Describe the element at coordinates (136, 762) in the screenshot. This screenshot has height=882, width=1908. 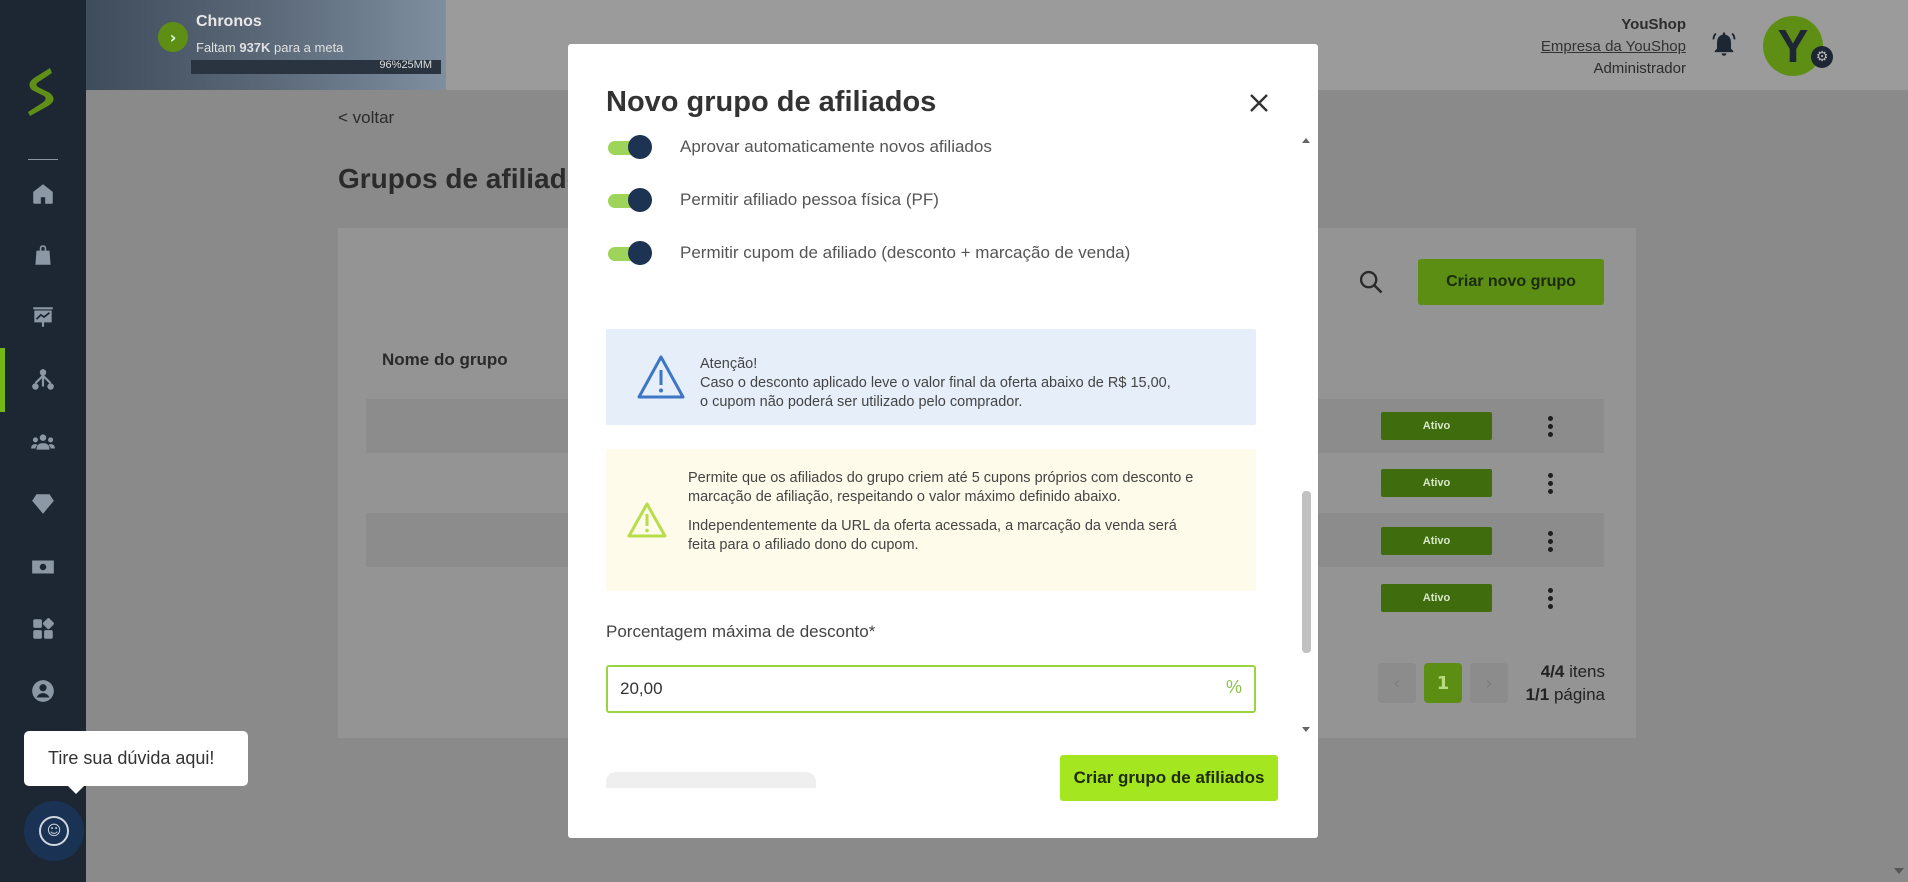
I see `help-tooltip: Tire sua dúvida aqui!` at that location.